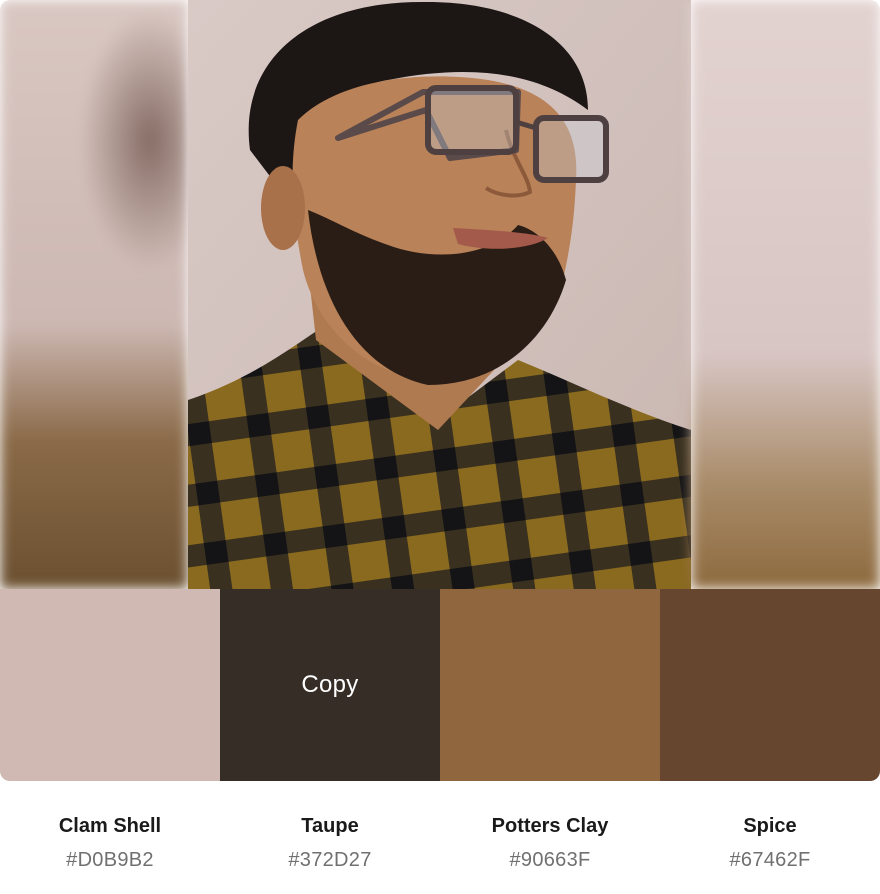 Image resolution: width=880 pixels, height=894 pixels. What do you see at coordinates (785, 294) in the screenshot?
I see `blurred-photo-right` at bounding box center [785, 294].